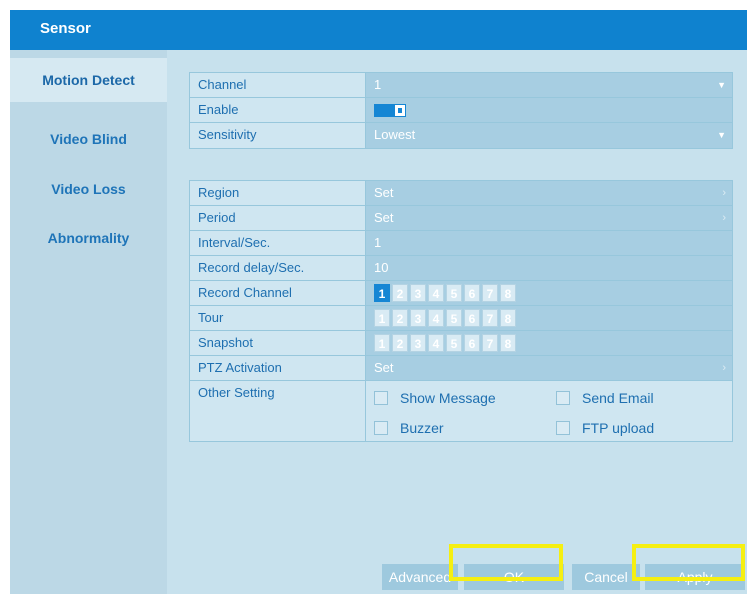 The width and height of the screenshot is (747, 594). I want to click on show-message-label: Show Message, so click(448, 398).